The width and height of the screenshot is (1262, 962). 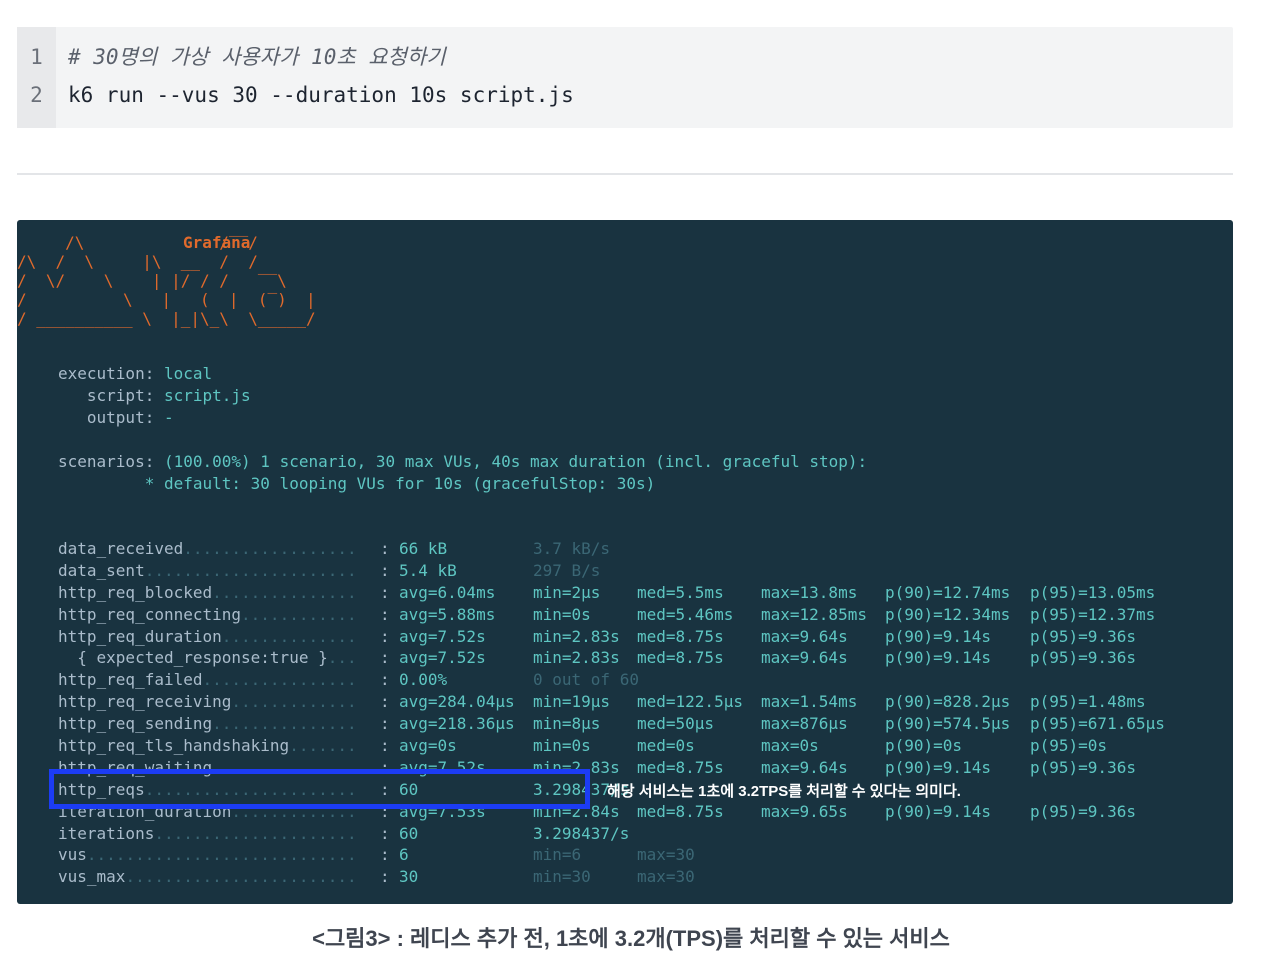 I want to click on metric-value-c5: p(90)=574.5µs, so click(x=948, y=724).